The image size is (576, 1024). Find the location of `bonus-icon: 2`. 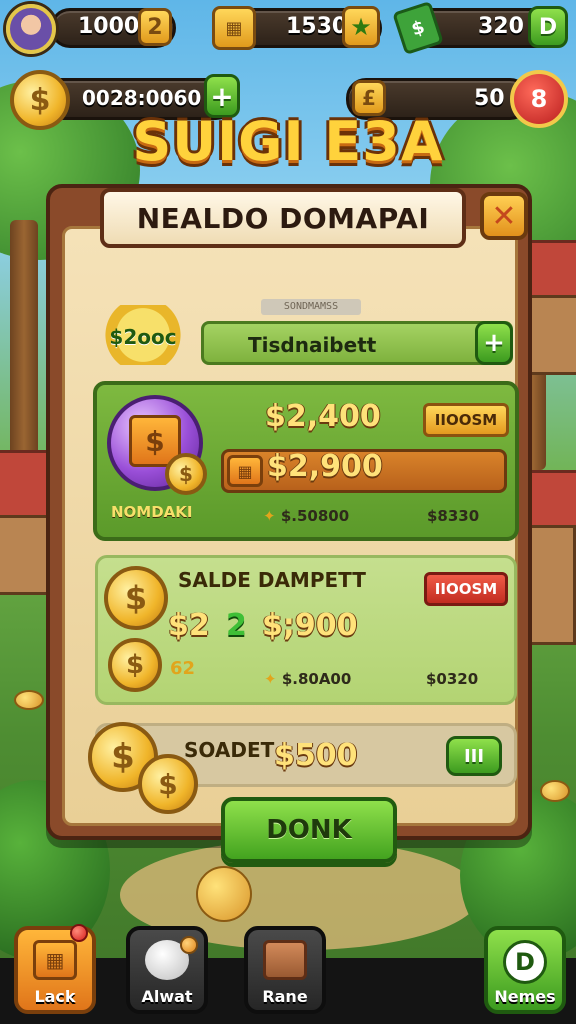

bonus-icon: 2 is located at coordinates (155, 27).